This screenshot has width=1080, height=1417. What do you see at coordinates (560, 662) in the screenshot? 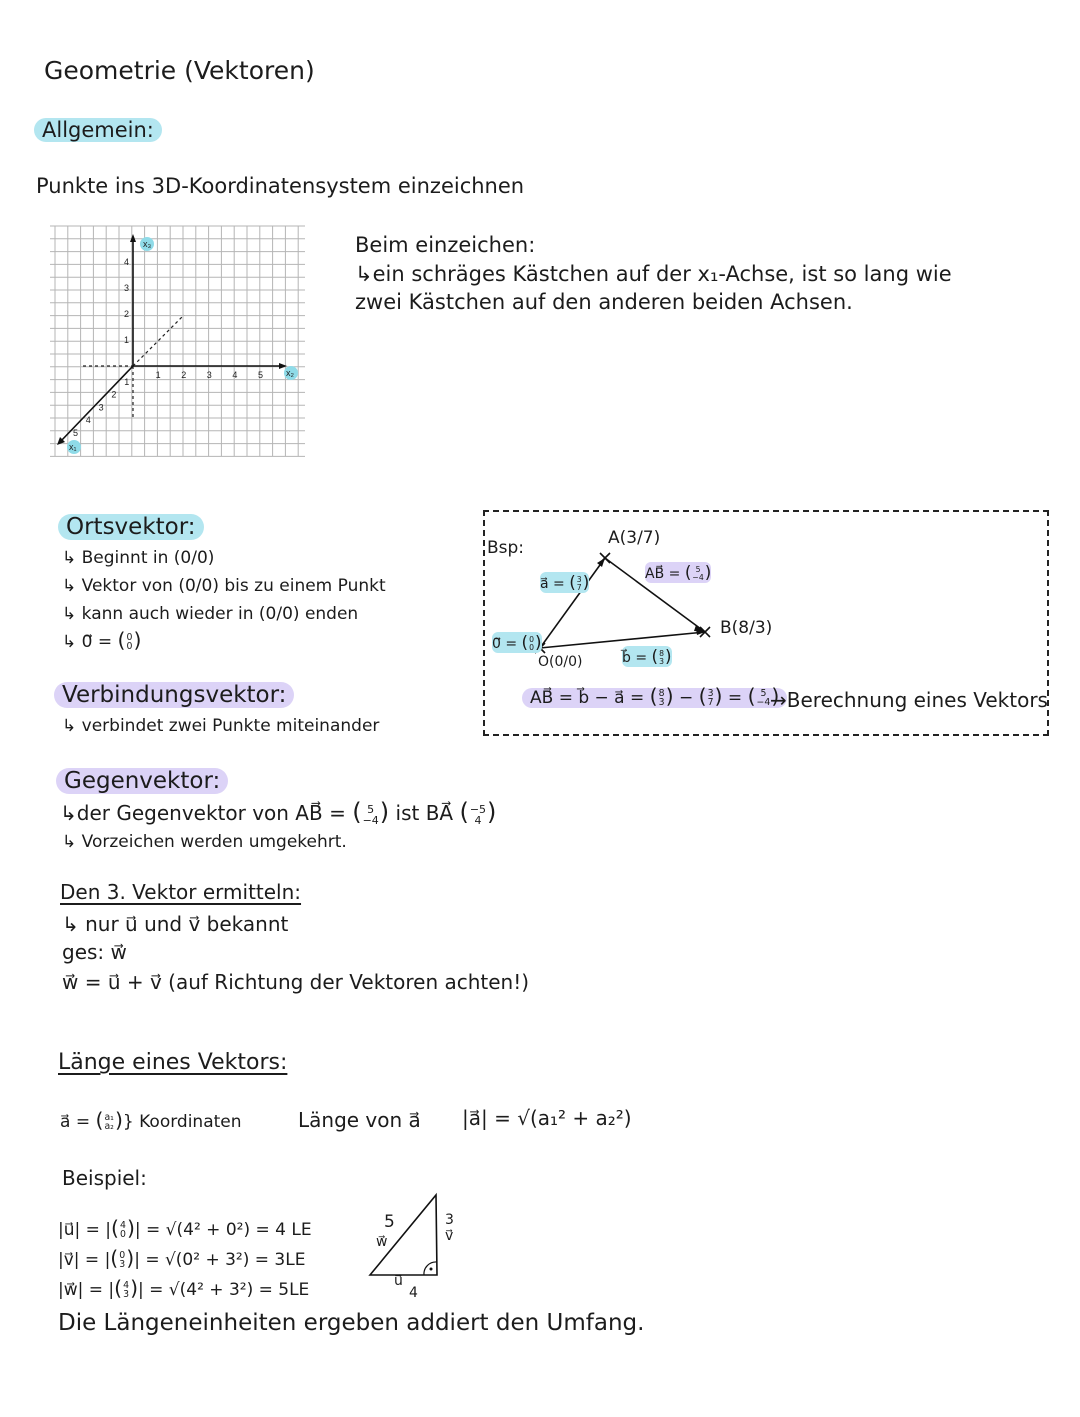
I see `point-o-label: O(0/0)` at bounding box center [560, 662].